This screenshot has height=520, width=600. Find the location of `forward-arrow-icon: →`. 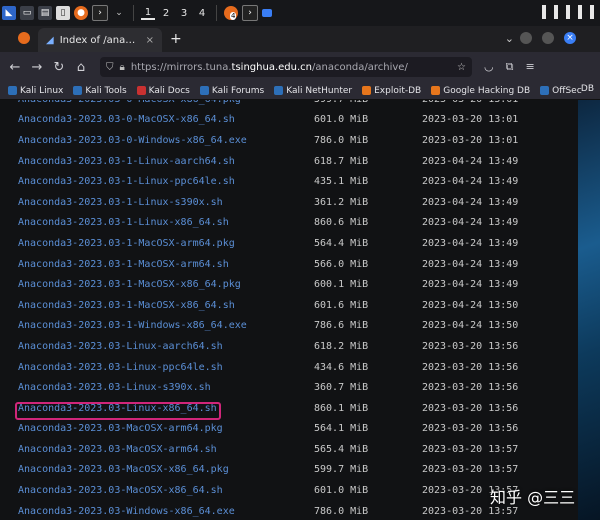

forward-arrow-icon: → is located at coordinates (37, 67).